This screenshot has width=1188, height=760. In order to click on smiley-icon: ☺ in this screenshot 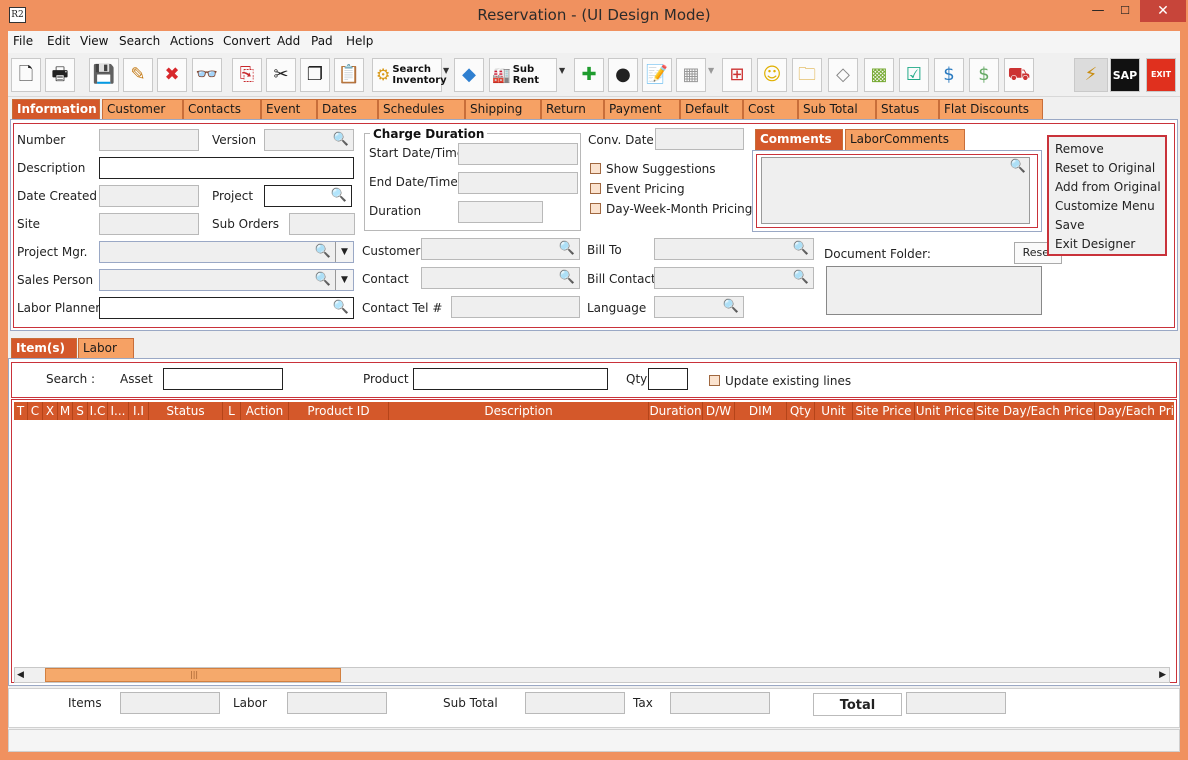, I will do `click(772, 75)`.